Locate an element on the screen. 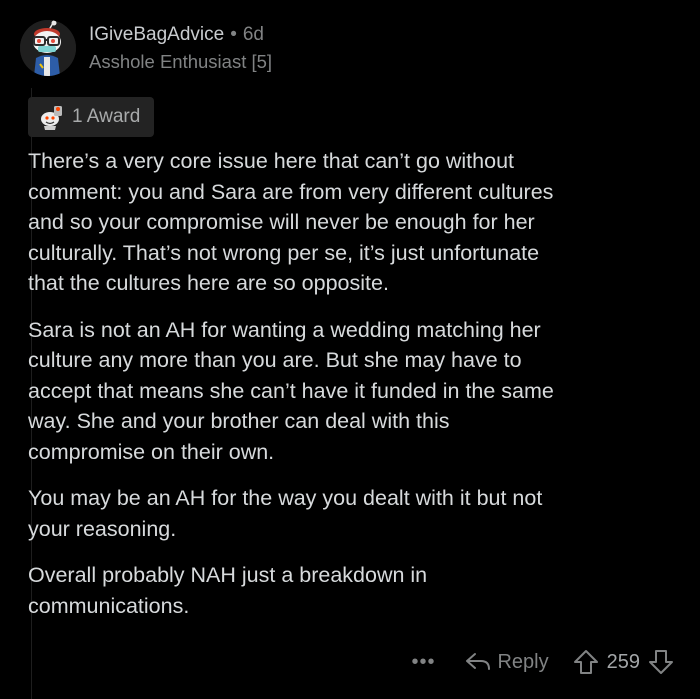  author-line: IGiveBagAdvice • 6d is located at coordinates (180, 35).